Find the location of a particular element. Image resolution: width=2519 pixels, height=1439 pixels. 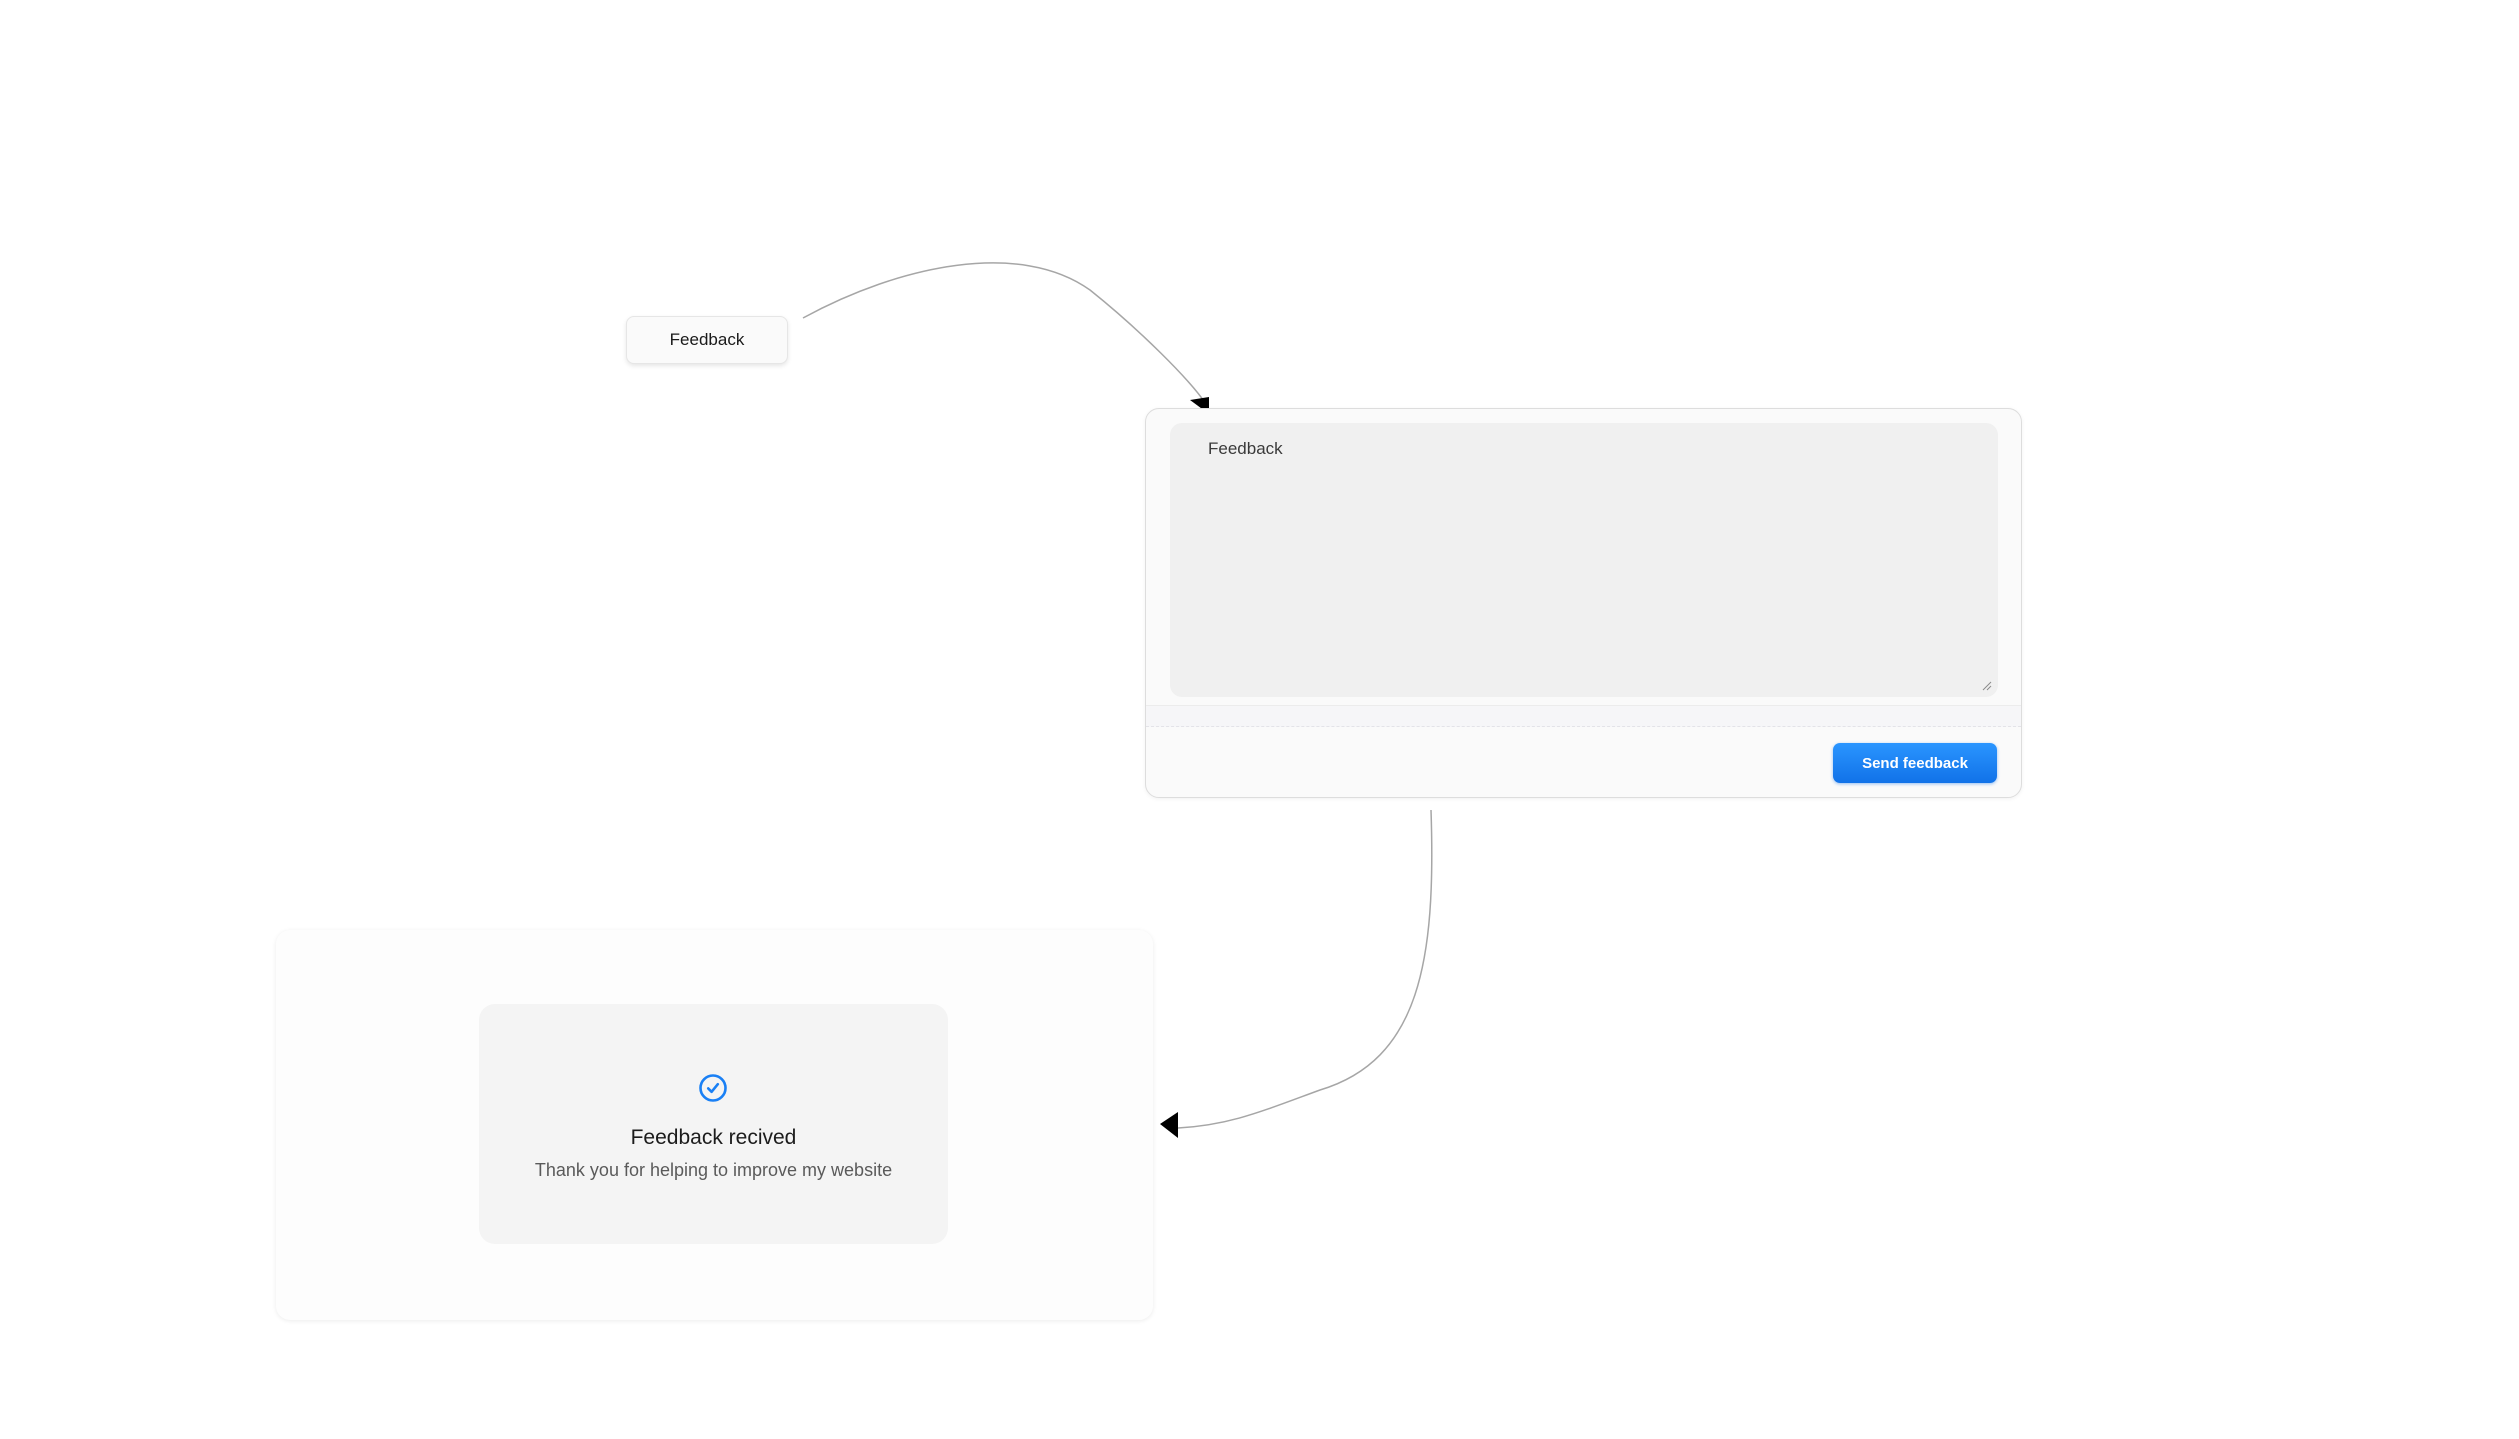

form-divider is located at coordinates (1583, 716).